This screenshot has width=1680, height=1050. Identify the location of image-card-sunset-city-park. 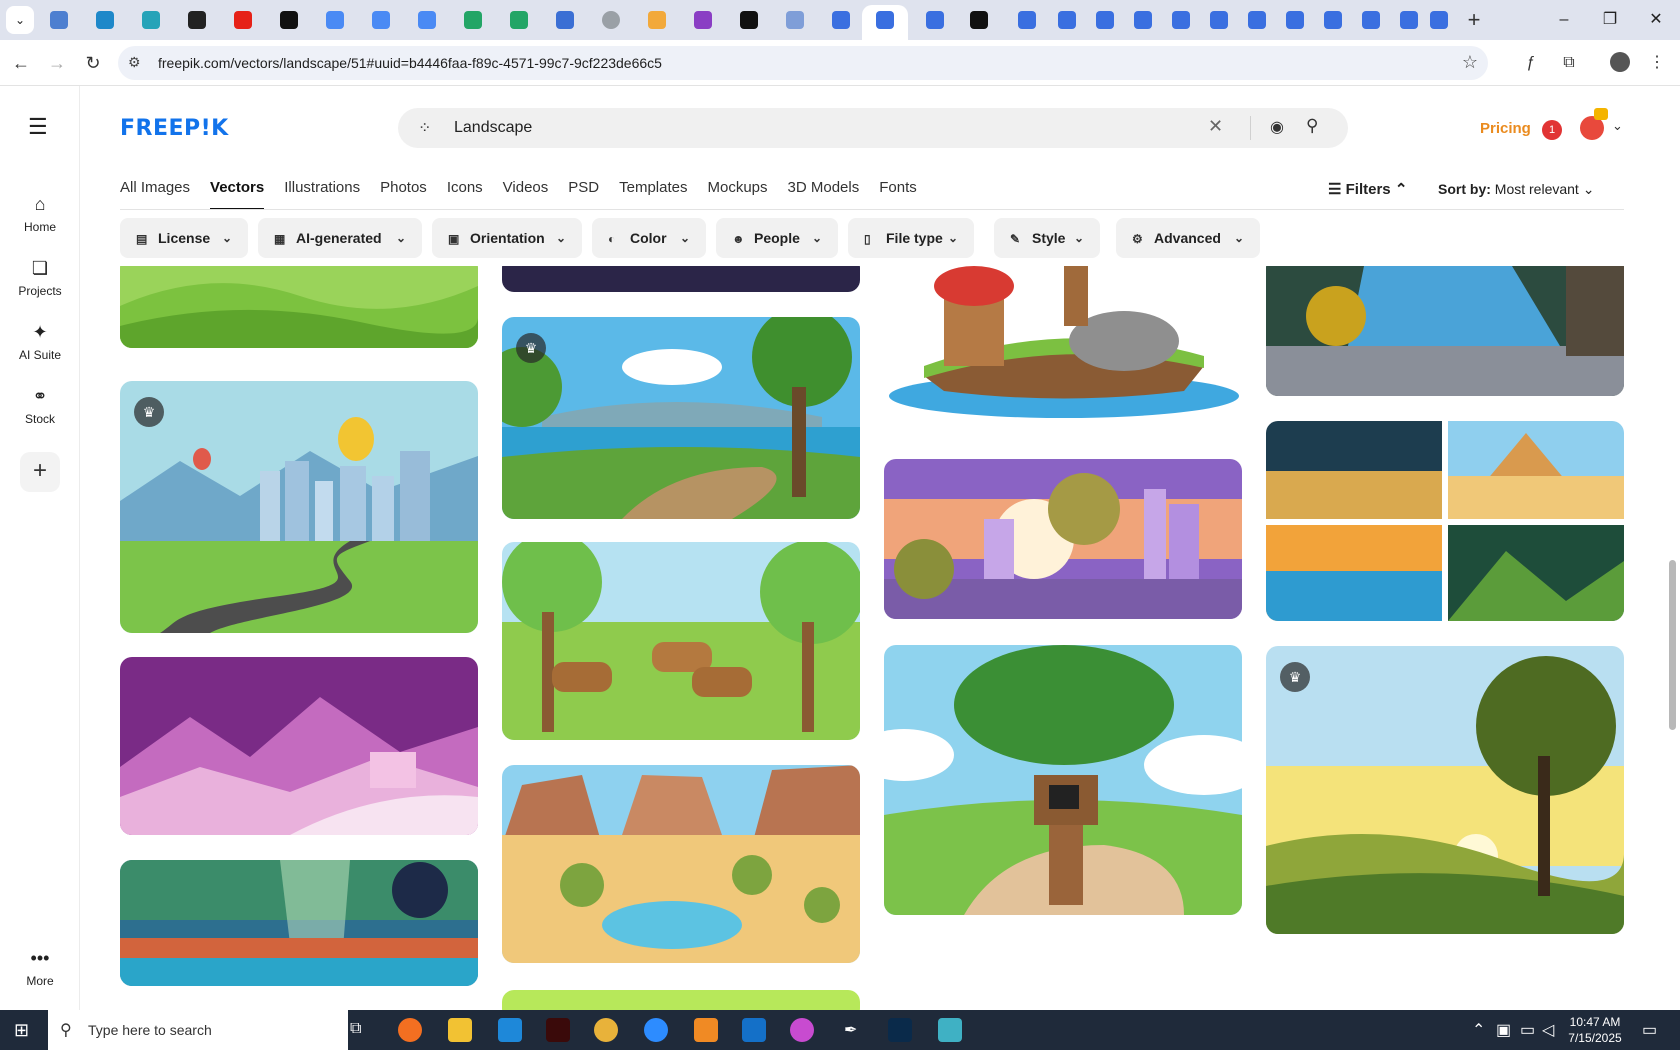
(1063, 539).